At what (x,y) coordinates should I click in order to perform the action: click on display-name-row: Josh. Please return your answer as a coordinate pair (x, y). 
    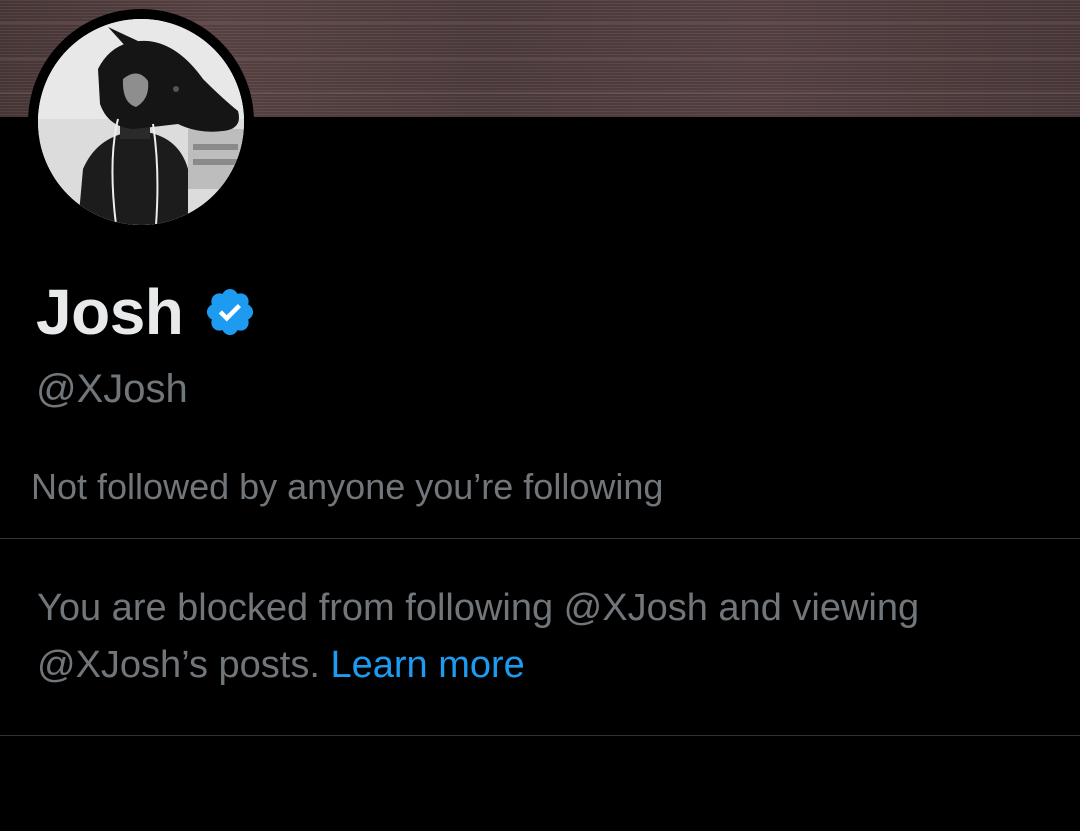
    Looking at the image, I should click on (146, 312).